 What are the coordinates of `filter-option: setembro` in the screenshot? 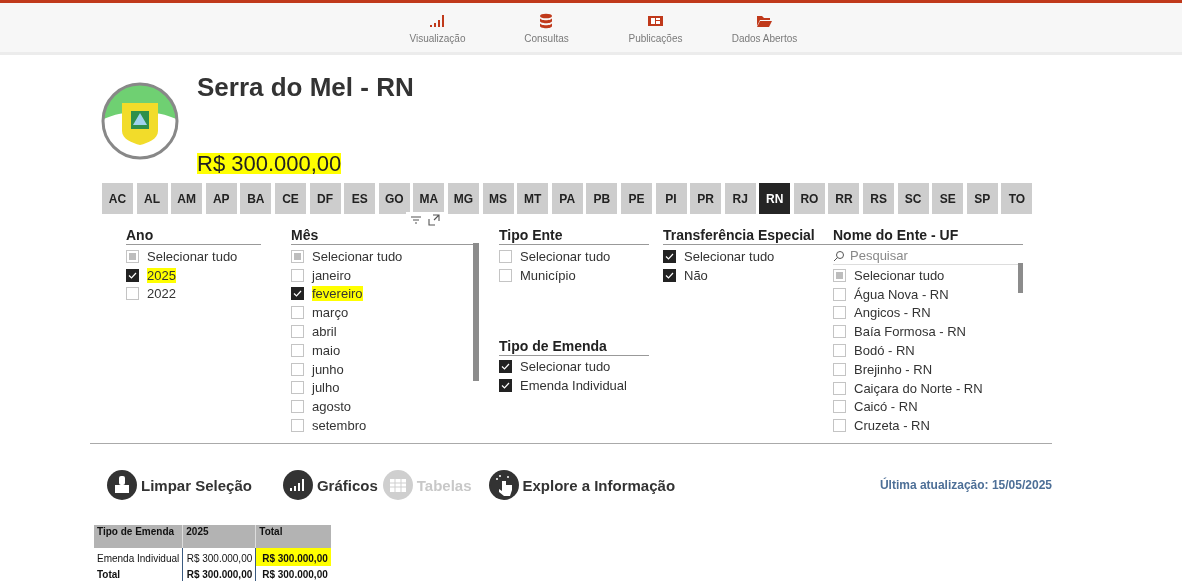 It's located at (339, 426).